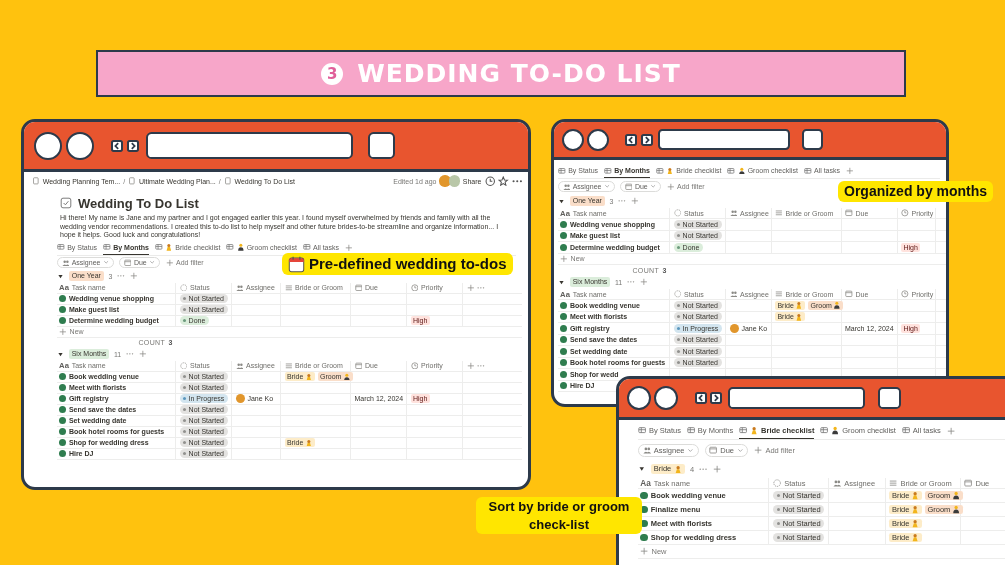 This screenshot has height=565, width=1005. What do you see at coordinates (503, 181) in the screenshot?
I see `star-icon` at bounding box center [503, 181].